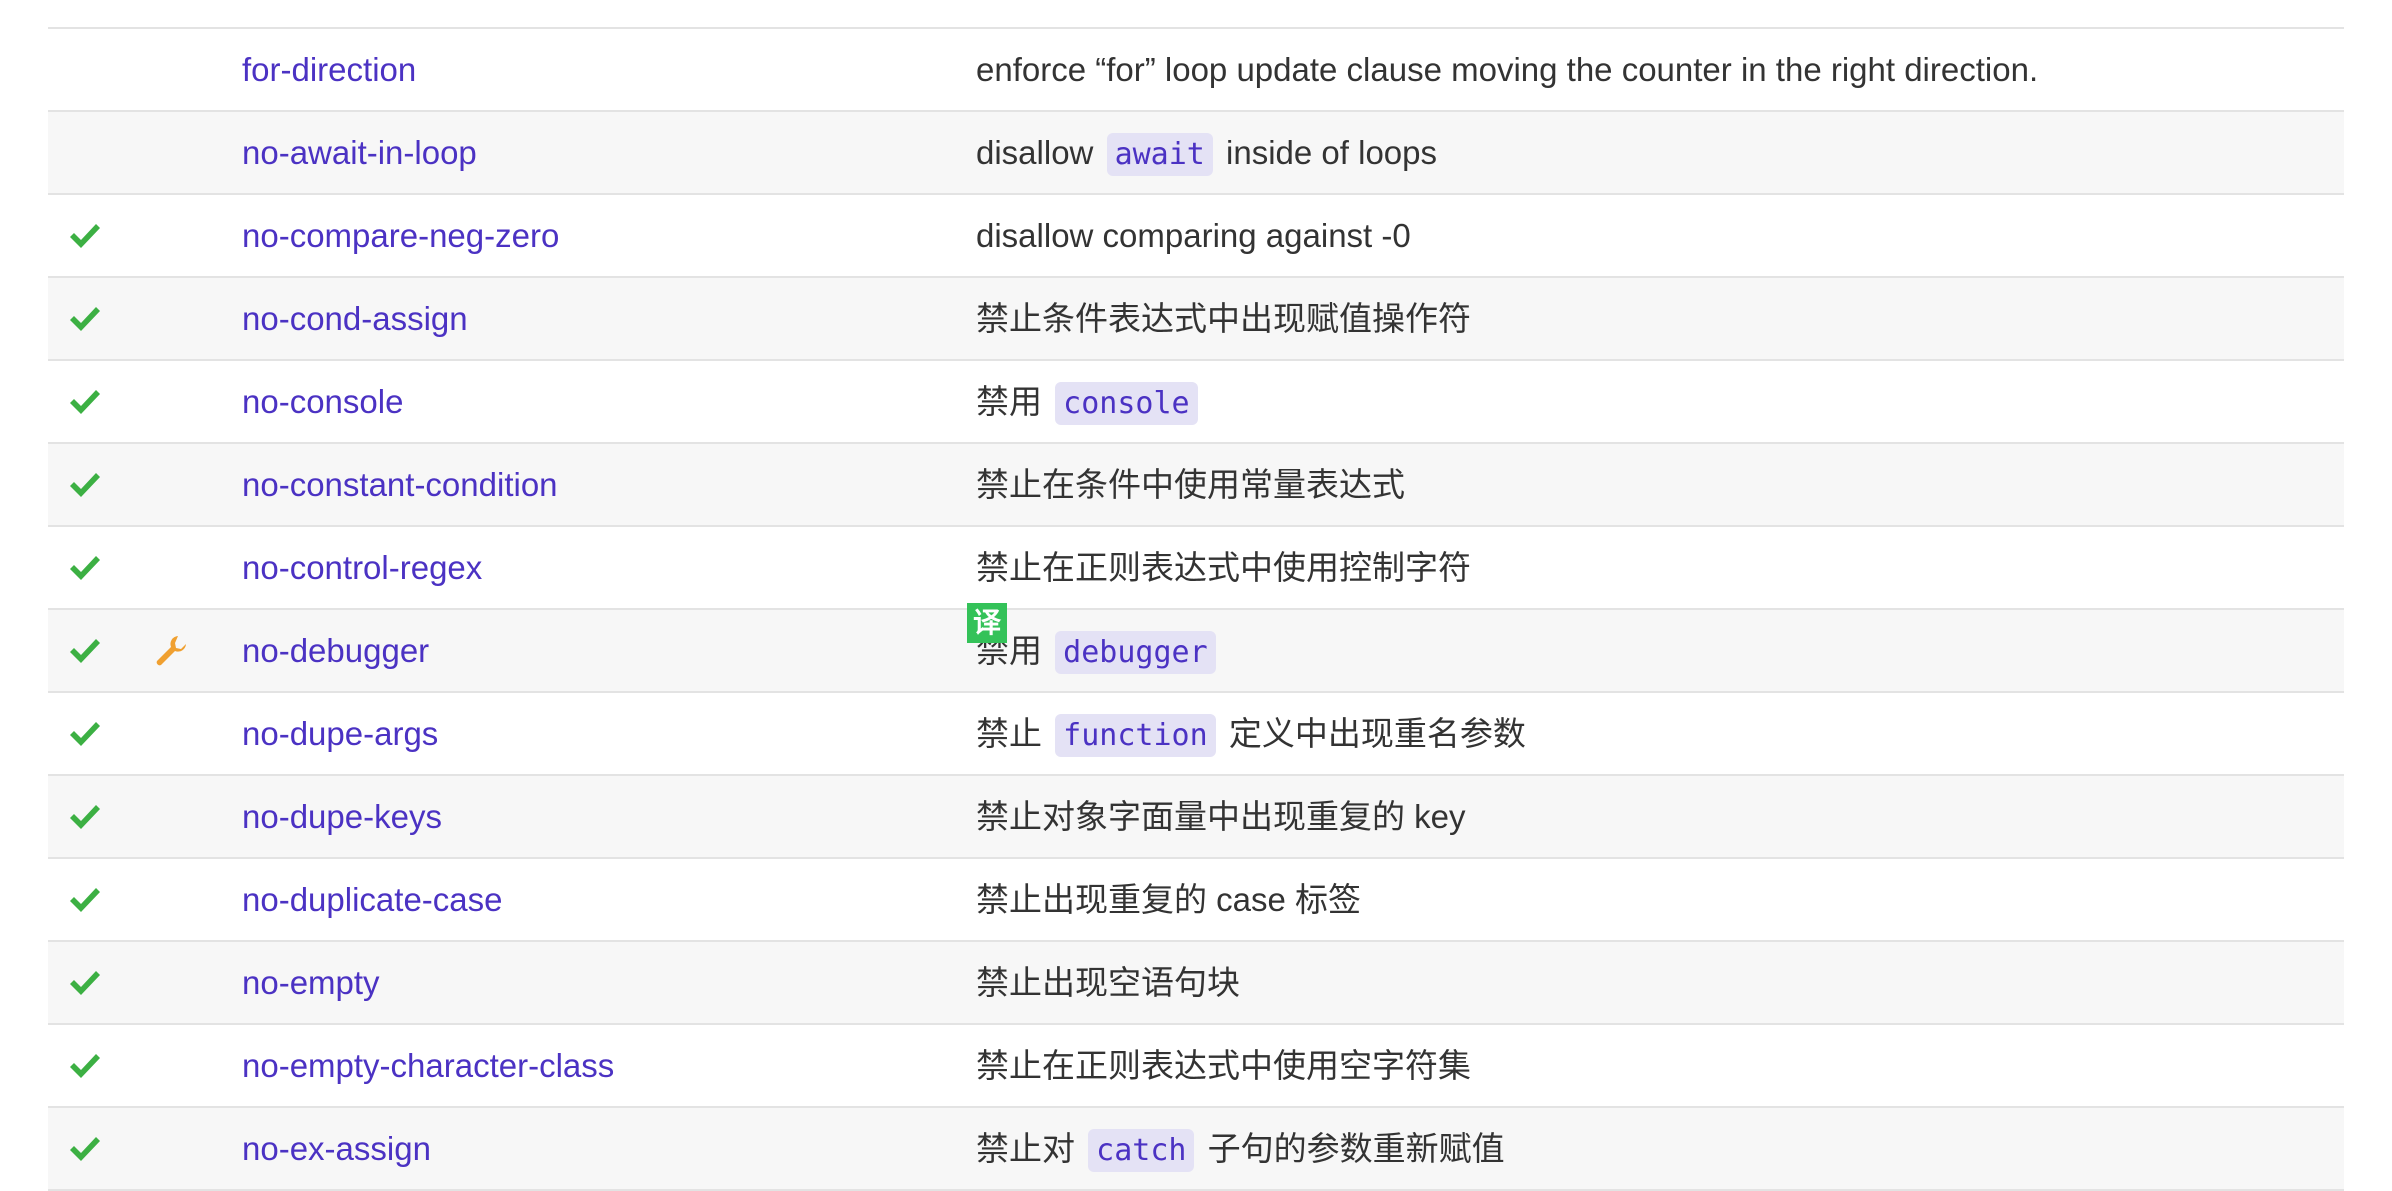 Image resolution: width=2392 pixels, height=1191 pixels. What do you see at coordinates (335, 650) in the screenshot?
I see `rule-link: no-debugger` at bounding box center [335, 650].